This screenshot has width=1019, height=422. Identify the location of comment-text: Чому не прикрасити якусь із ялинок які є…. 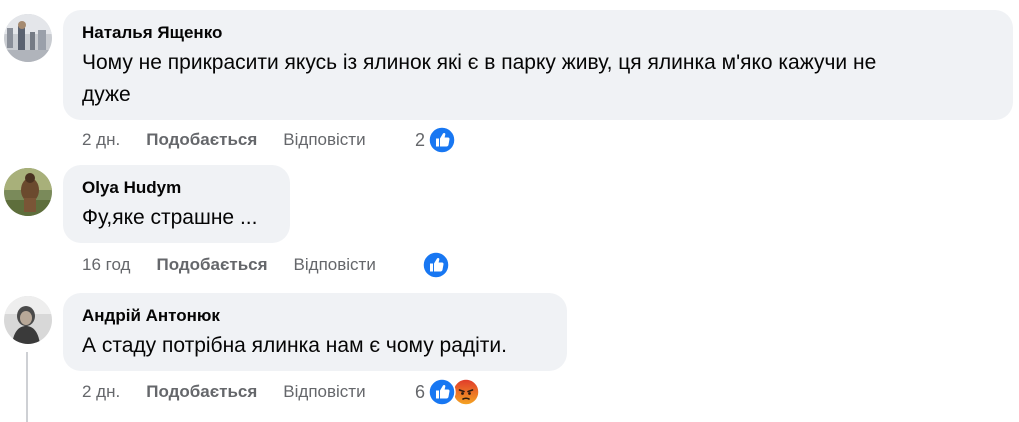
(538, 79).